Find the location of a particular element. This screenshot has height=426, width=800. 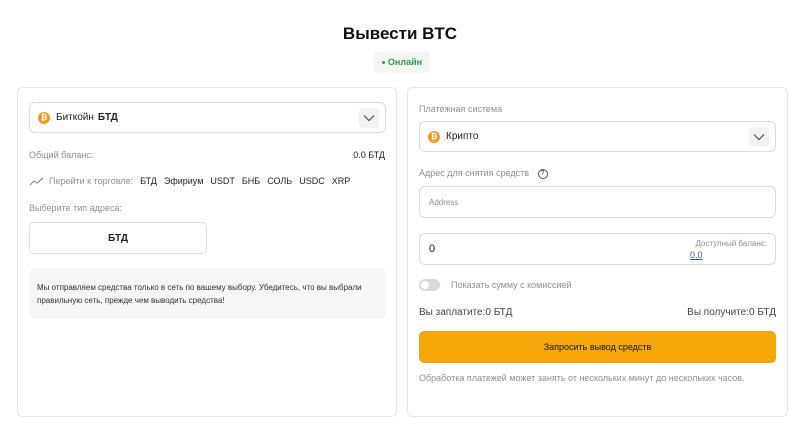

trade-link-usdt: USDT is located at coordinates (222, 181).